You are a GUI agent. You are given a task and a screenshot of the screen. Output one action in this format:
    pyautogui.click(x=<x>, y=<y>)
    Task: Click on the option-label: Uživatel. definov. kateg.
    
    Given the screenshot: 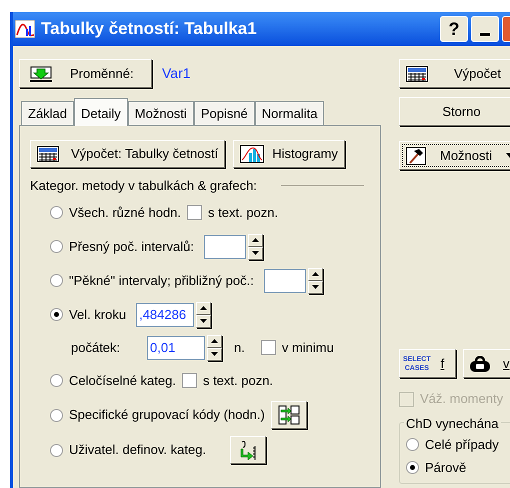 What is the action you would take?
    pyautogui.click(x=137, y=450)
    